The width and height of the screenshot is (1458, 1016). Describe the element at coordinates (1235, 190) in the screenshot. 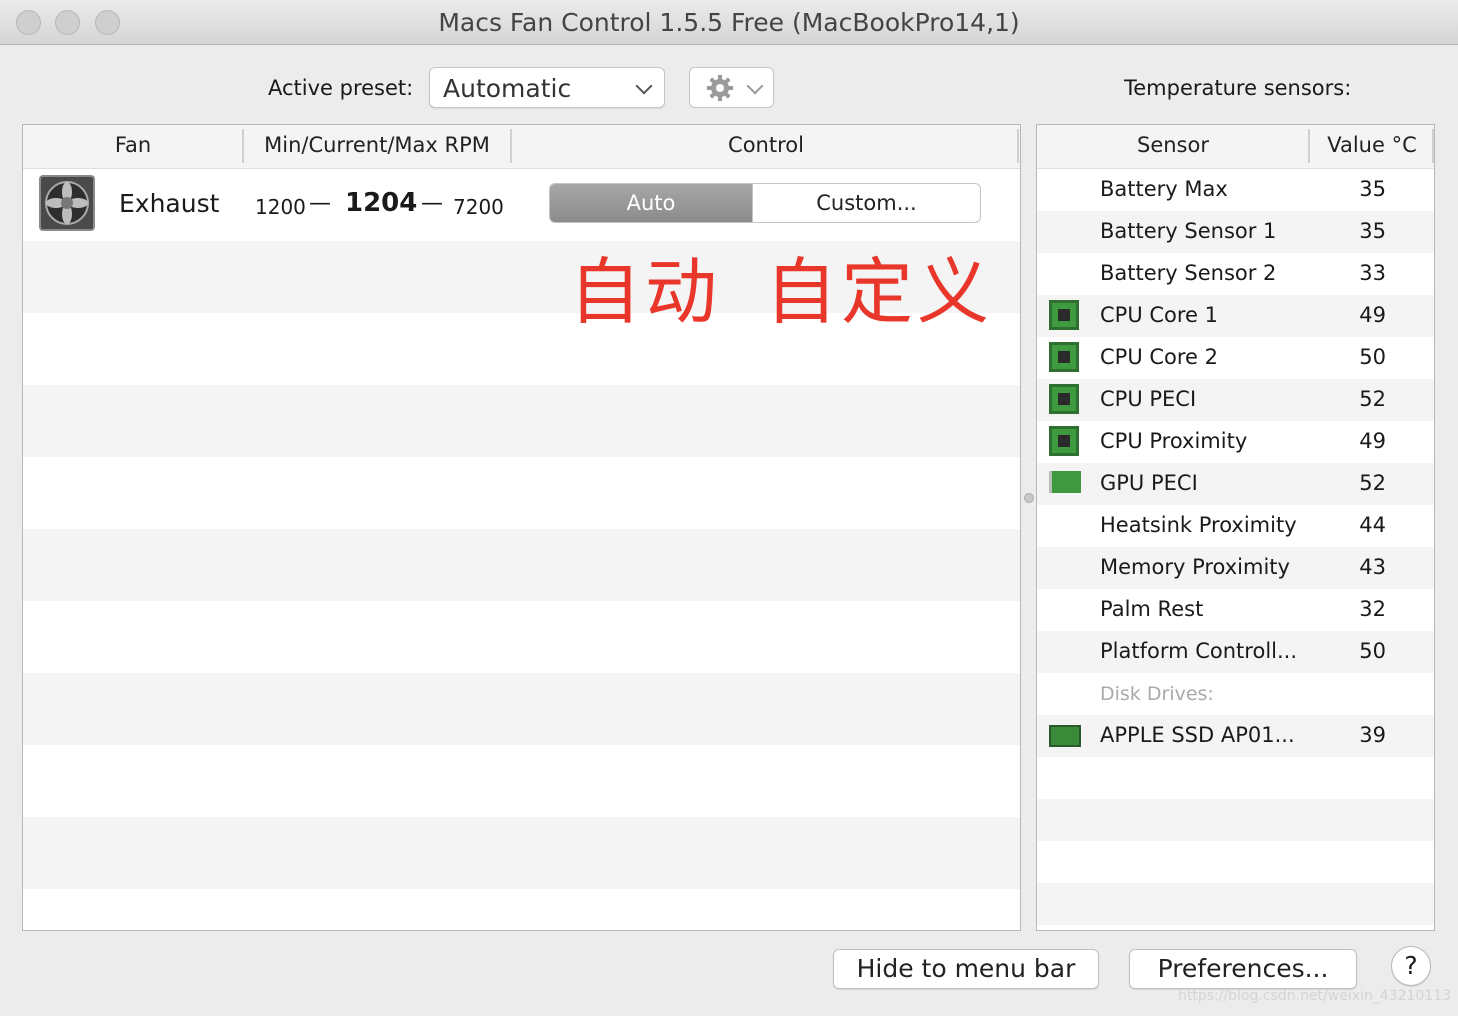

I see `sensor-row: Battery Max 35` at that location.